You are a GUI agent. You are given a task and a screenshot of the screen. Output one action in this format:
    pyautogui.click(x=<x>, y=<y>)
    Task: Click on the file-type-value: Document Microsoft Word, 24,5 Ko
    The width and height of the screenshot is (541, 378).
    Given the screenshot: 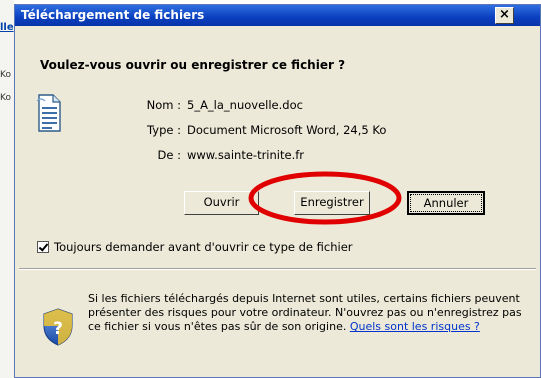 What is the action you would take?
    pyautogui.click(x=287, y=130)
    